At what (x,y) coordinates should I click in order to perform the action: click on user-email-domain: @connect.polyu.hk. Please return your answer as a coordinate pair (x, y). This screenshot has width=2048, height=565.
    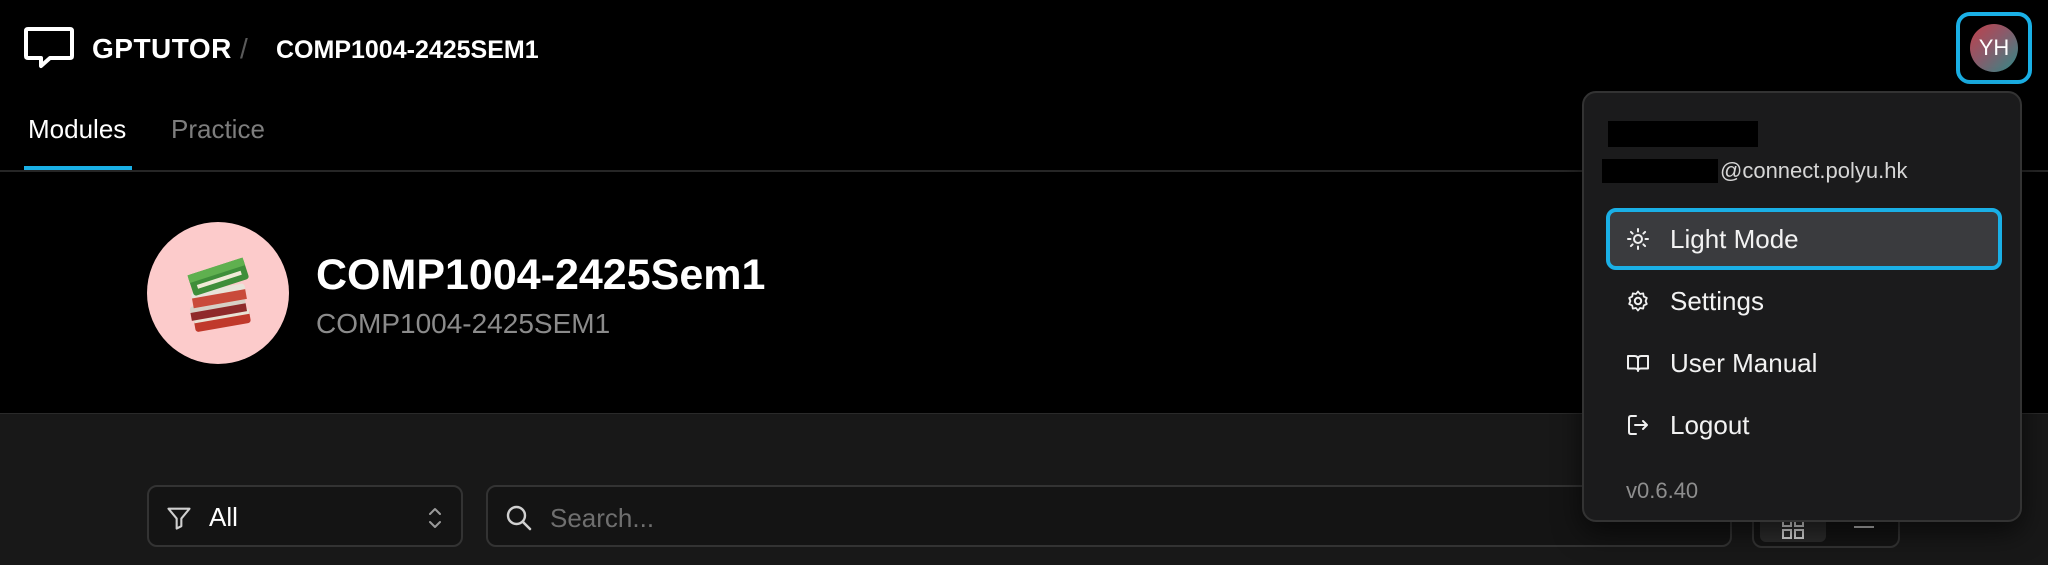
    Looking at the image, I should click on (1814, 170).